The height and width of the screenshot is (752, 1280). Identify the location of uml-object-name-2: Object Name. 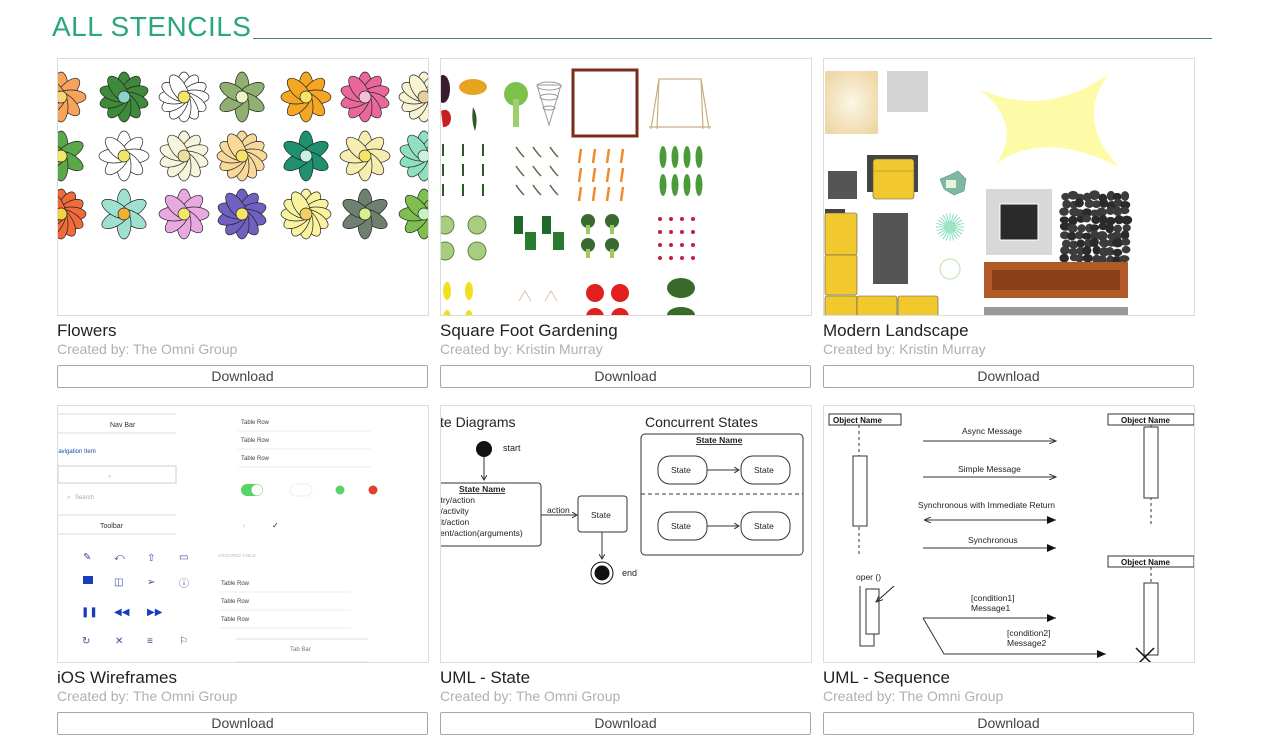
(1145, 420).